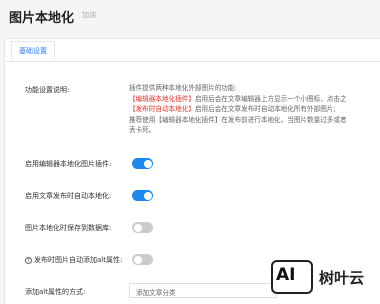 This screenshot has height=304, width=380. I want to click on description-line-3: 【发布时自动本地化】启用后会在文章发布时自动本地化所有外部图片;, so click(251, 109).